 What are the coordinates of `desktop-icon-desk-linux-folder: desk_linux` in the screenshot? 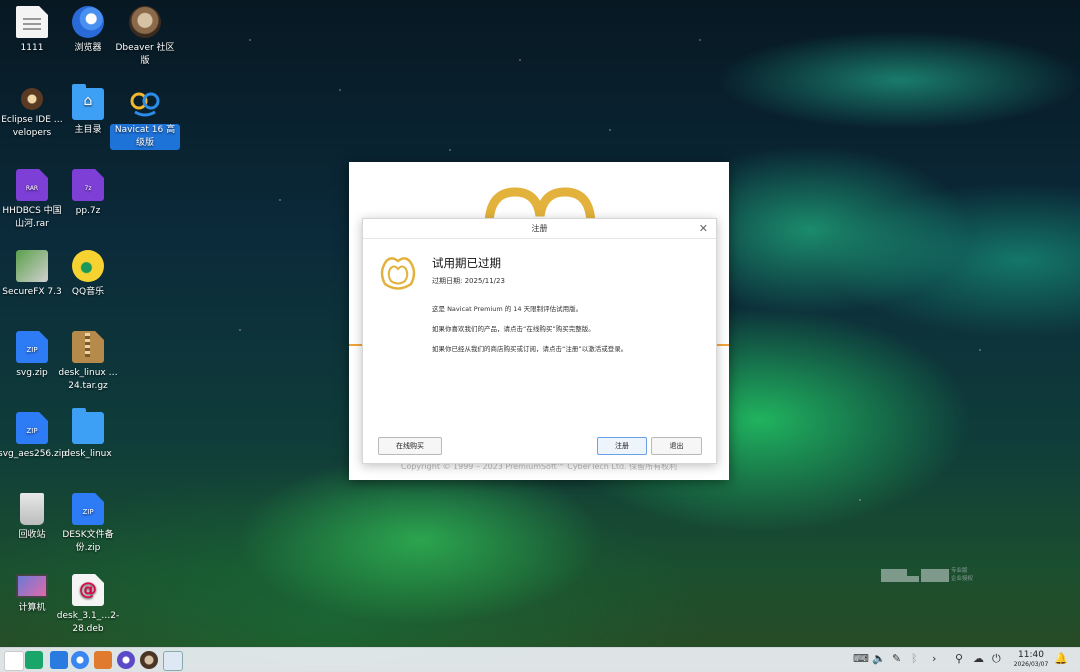 It's located at (88, 434).